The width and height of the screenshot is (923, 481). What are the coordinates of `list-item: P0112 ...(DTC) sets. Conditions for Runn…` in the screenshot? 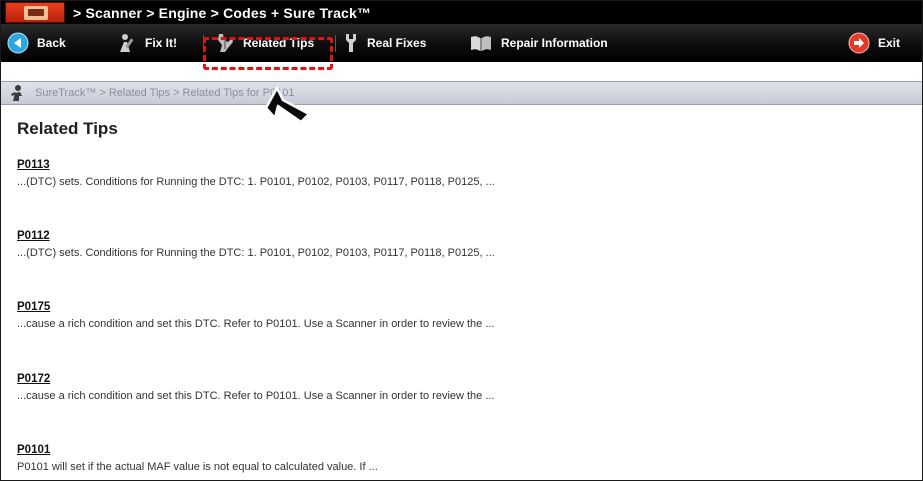 It's located at (457, 242).